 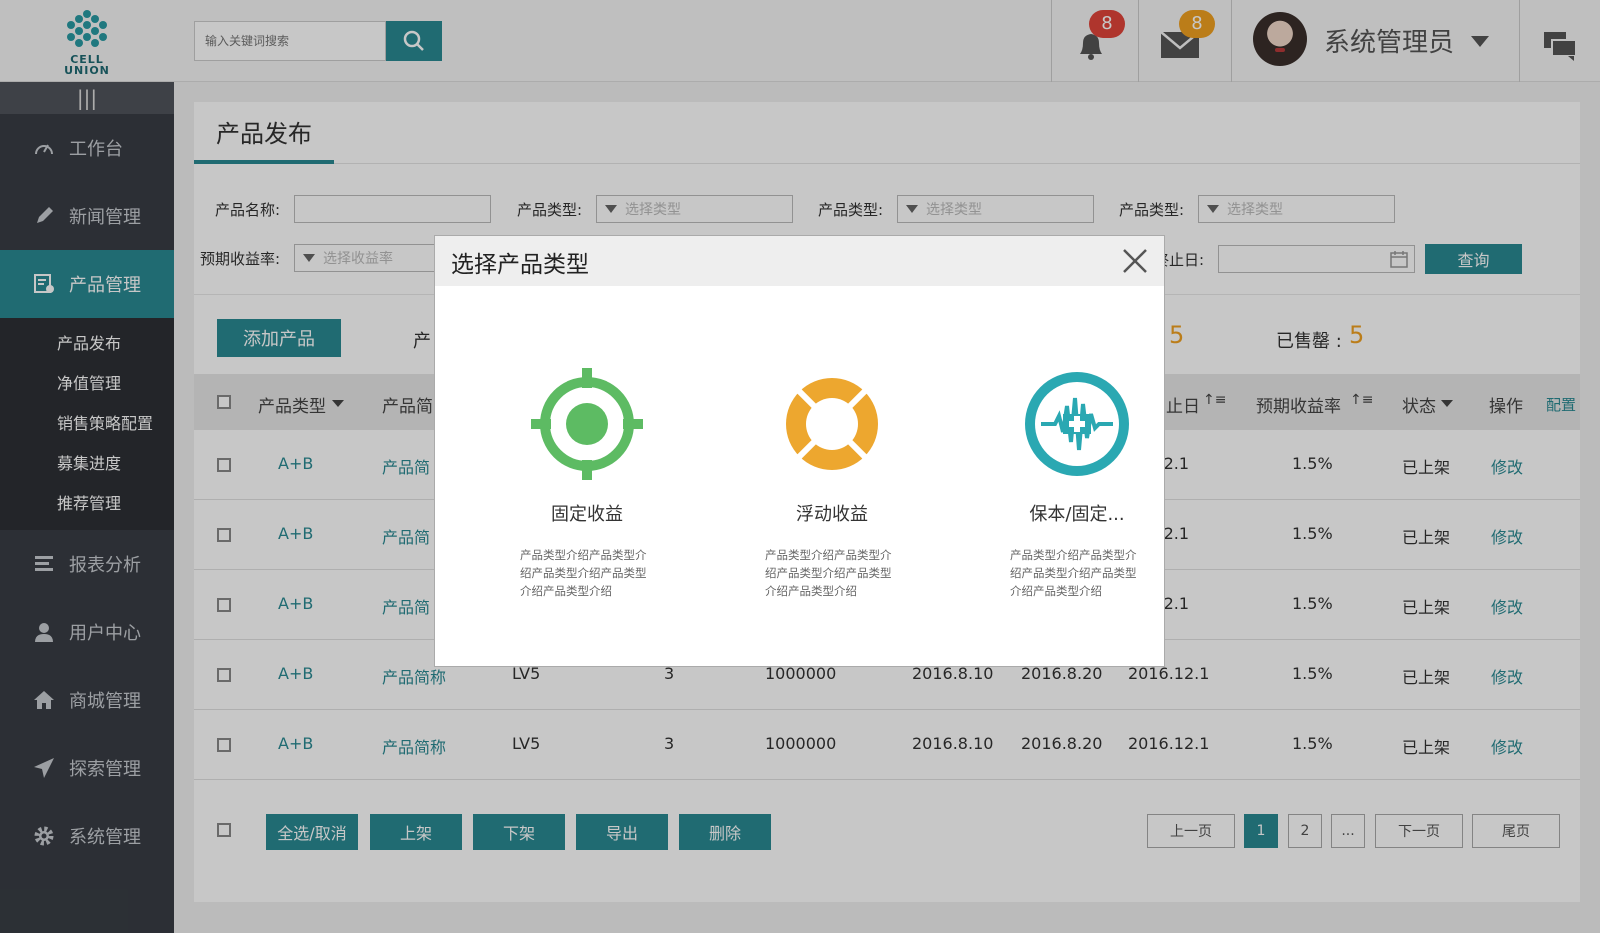 I want to click on modal-title: 选择产品类型, so click(x=520, y=265).